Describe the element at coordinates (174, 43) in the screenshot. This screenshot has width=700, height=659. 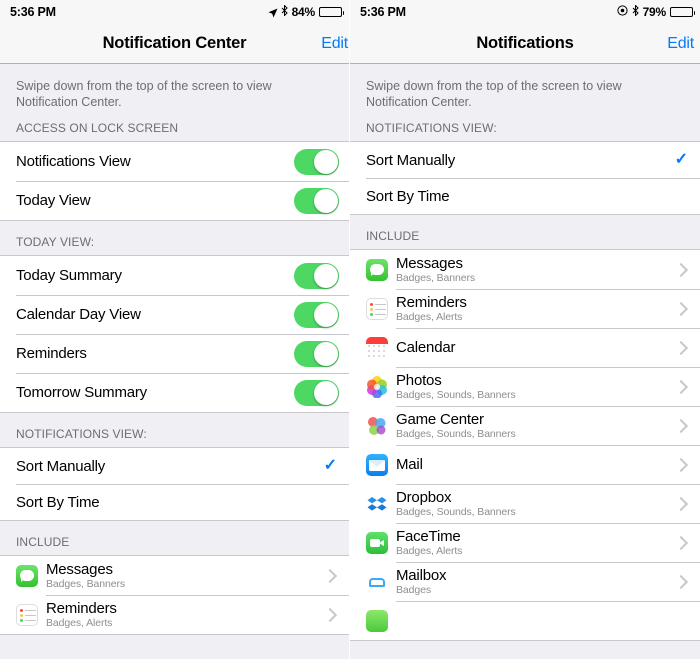
I see `page-title: Notification Center` at that location.